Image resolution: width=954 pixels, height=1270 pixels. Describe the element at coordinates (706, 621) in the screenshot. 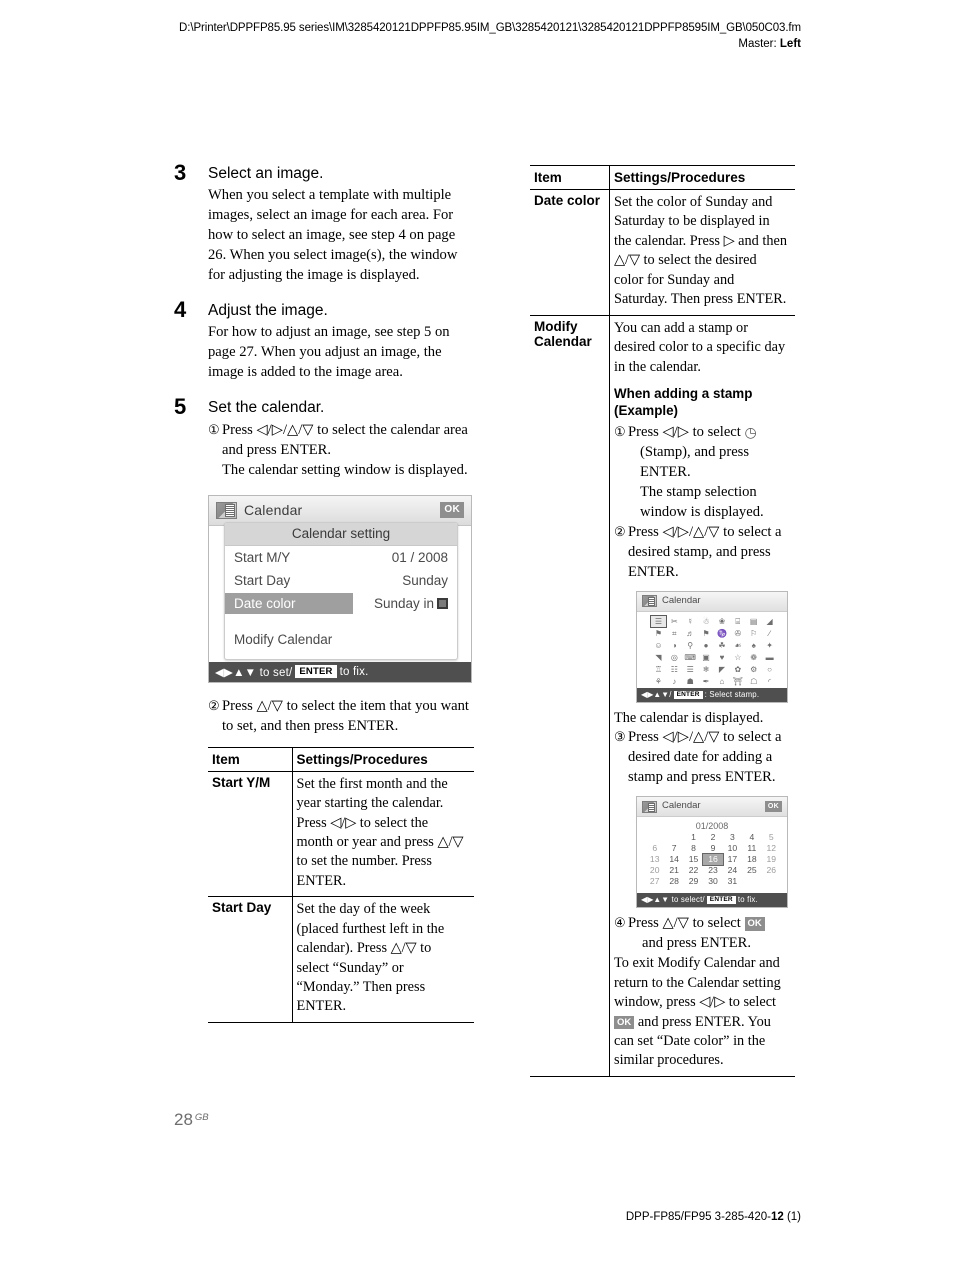

I see `stamp-cell: ☃` at that location.